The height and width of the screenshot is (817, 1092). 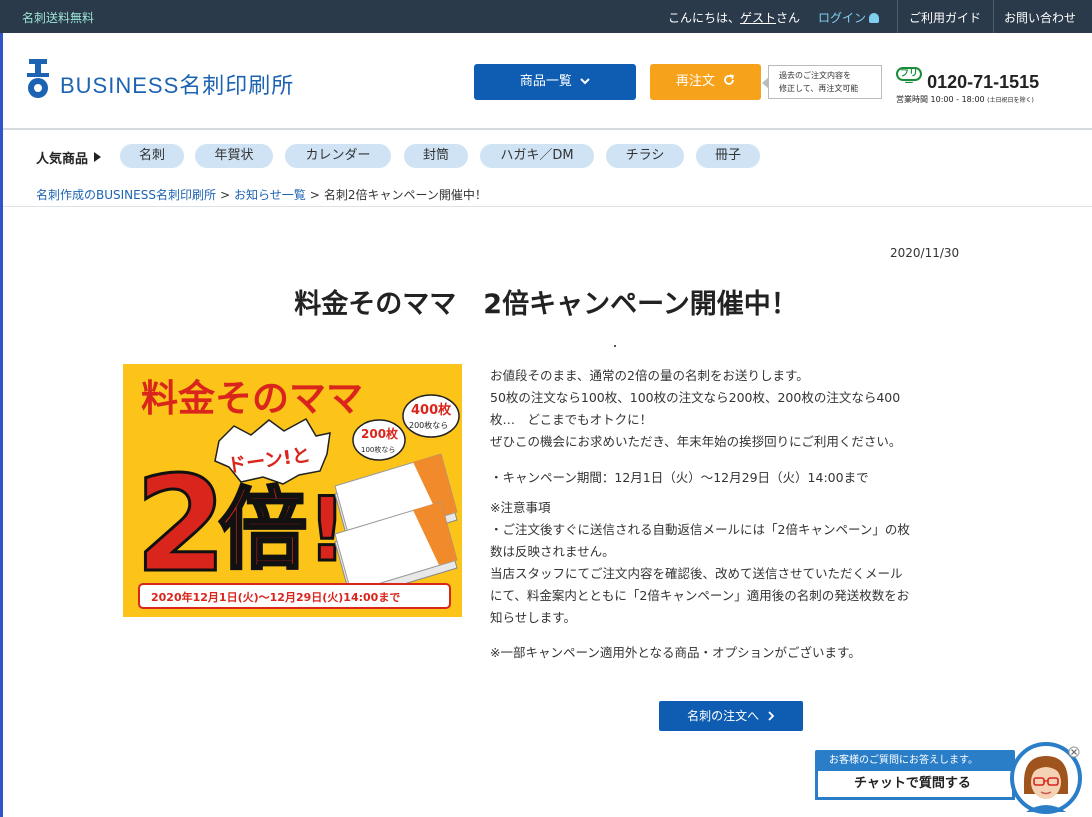 What do you see at coordinates (704, 18) in the screenshot?
I see `greeting-prefix: こんにちは、` at bounding box center [704, 18].